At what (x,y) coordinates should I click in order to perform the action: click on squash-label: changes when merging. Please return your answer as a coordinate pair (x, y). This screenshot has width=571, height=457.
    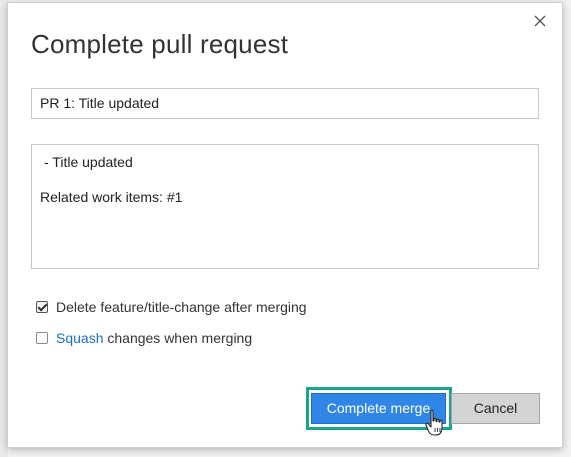
    Looking at the image, I should click on (178, 338).